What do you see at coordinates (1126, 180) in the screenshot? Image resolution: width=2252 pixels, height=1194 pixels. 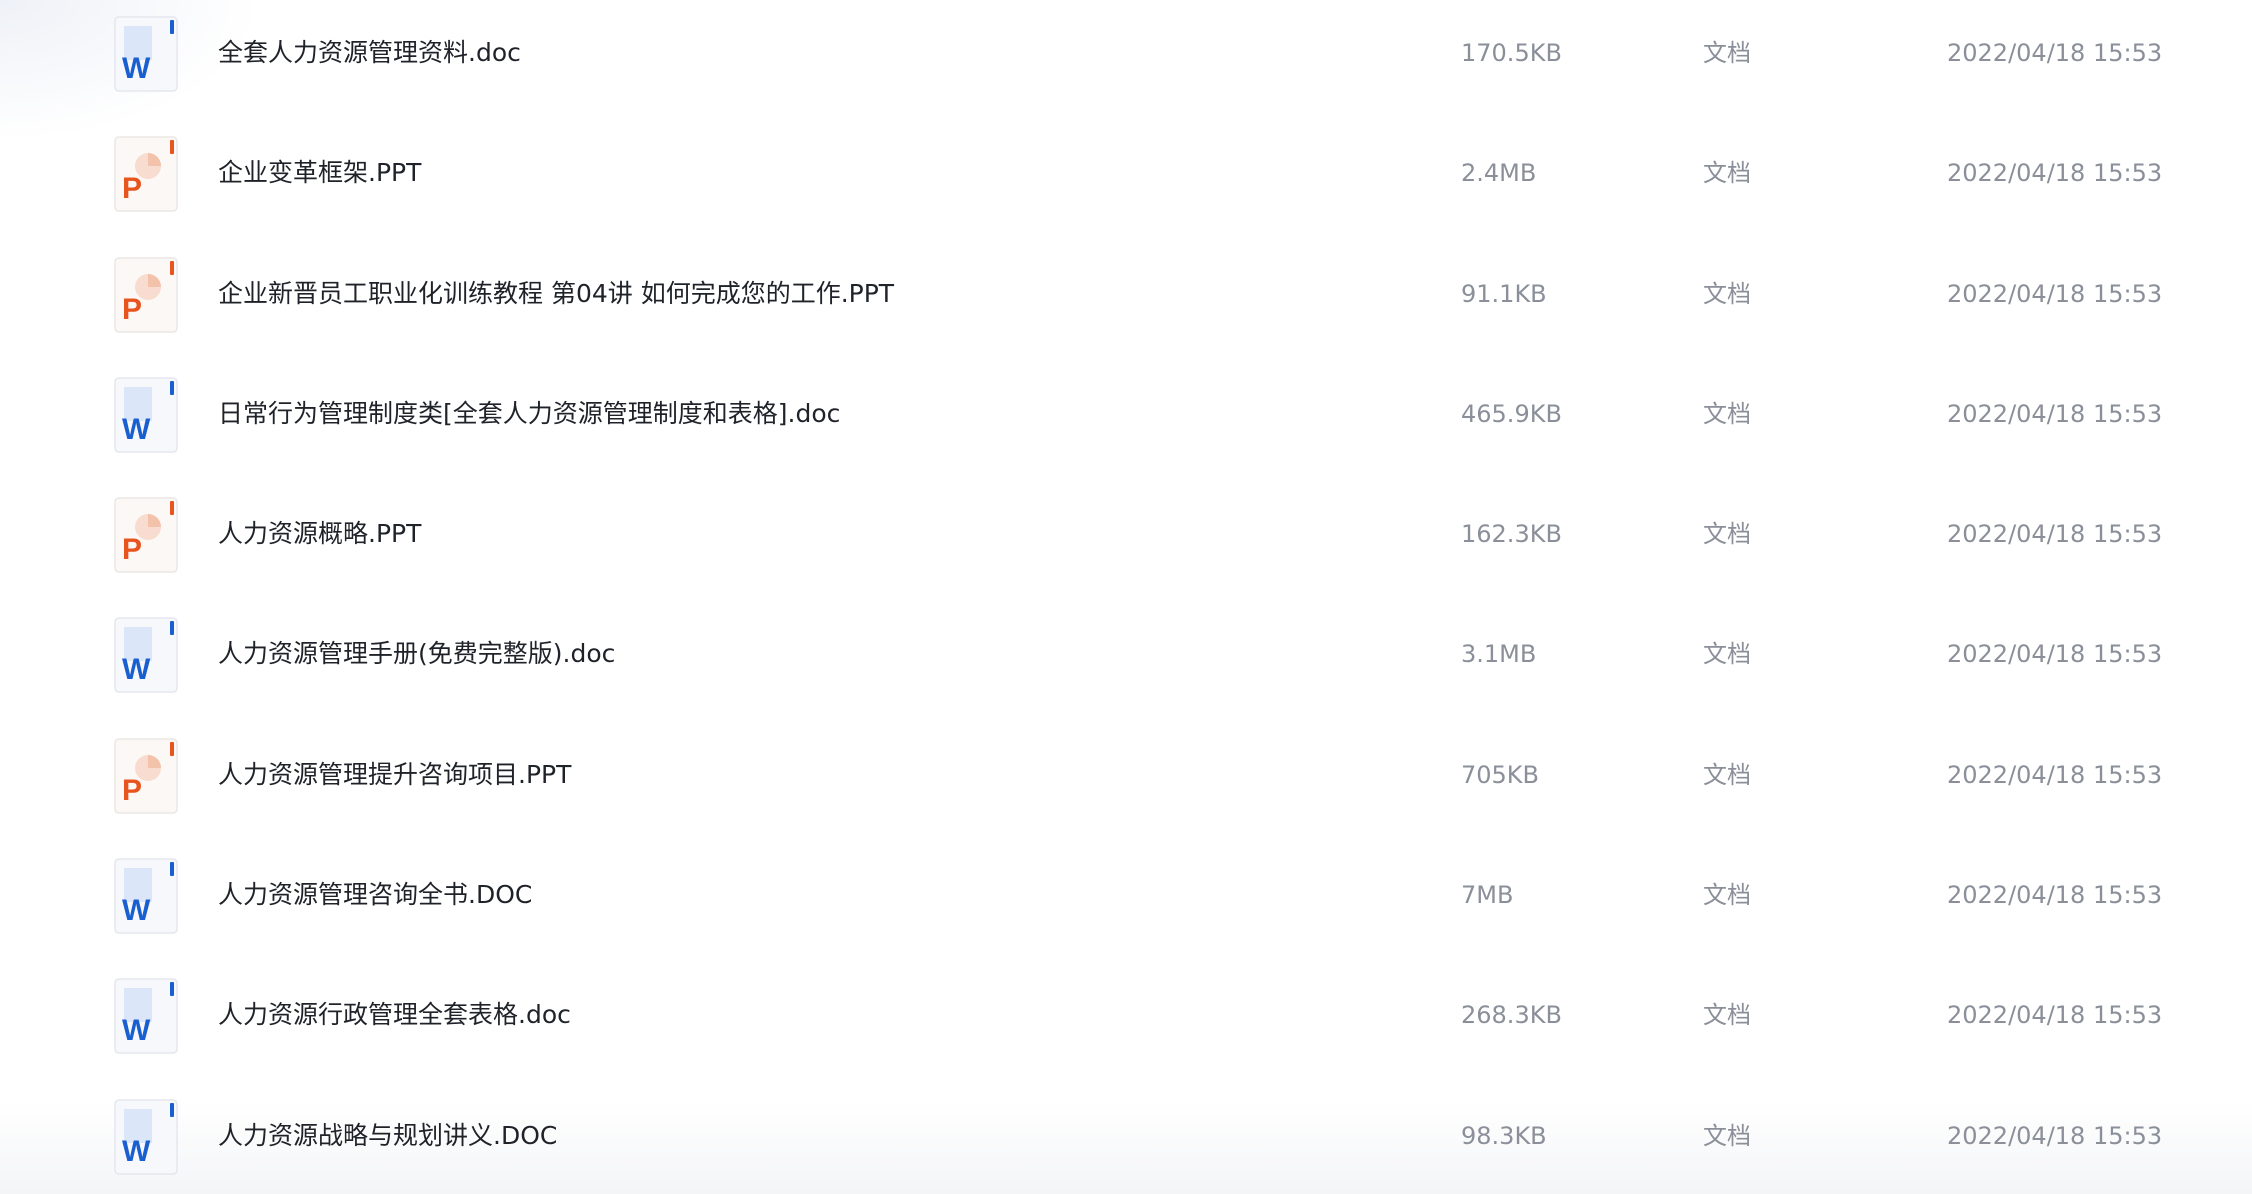 I see `file-row: P 企业变革框架.PPT 2.4MB 文档 2022/04/18 15:53` at bounding box center [1126, 180].